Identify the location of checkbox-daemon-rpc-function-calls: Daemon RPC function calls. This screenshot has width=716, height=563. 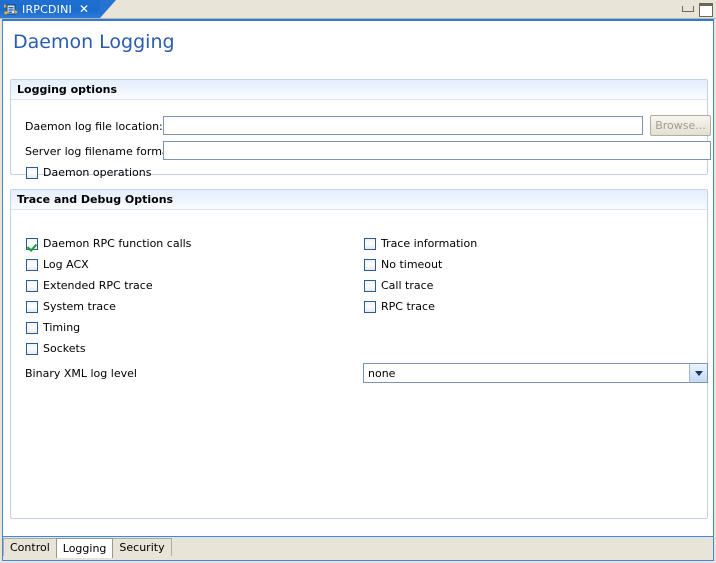
(108, 243).